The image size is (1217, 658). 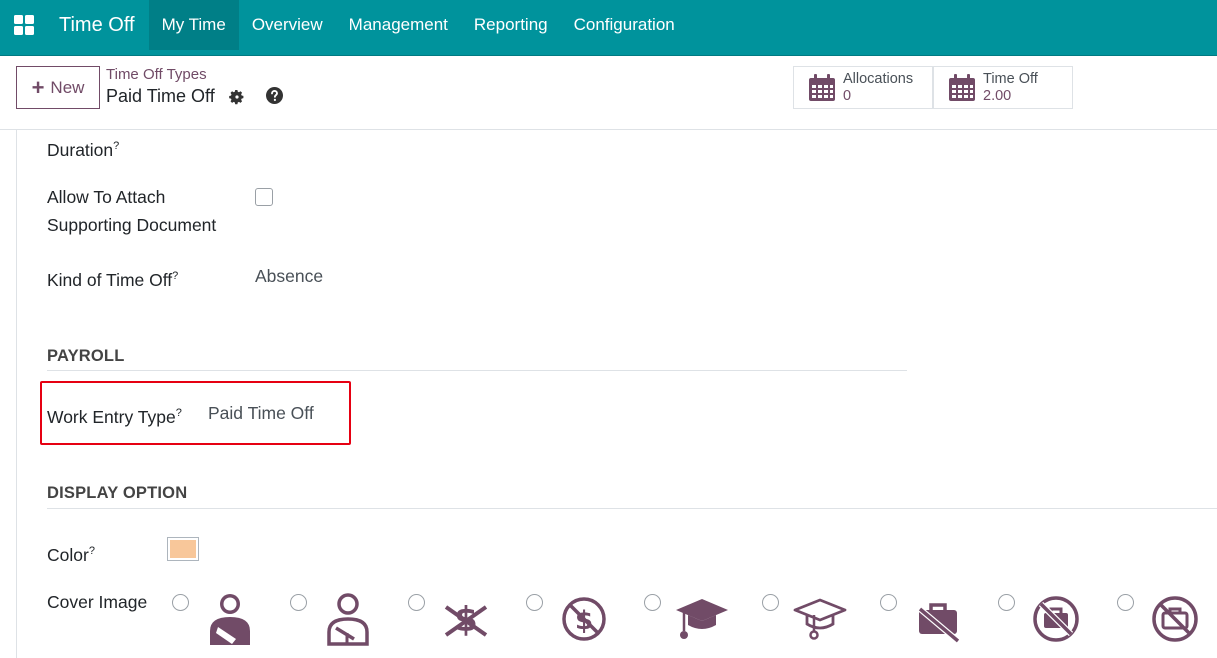 What do you see at coordinates (83, 149) in the screenshot?
I see `duration-label: Duration?` at bounding box center [83, 149].